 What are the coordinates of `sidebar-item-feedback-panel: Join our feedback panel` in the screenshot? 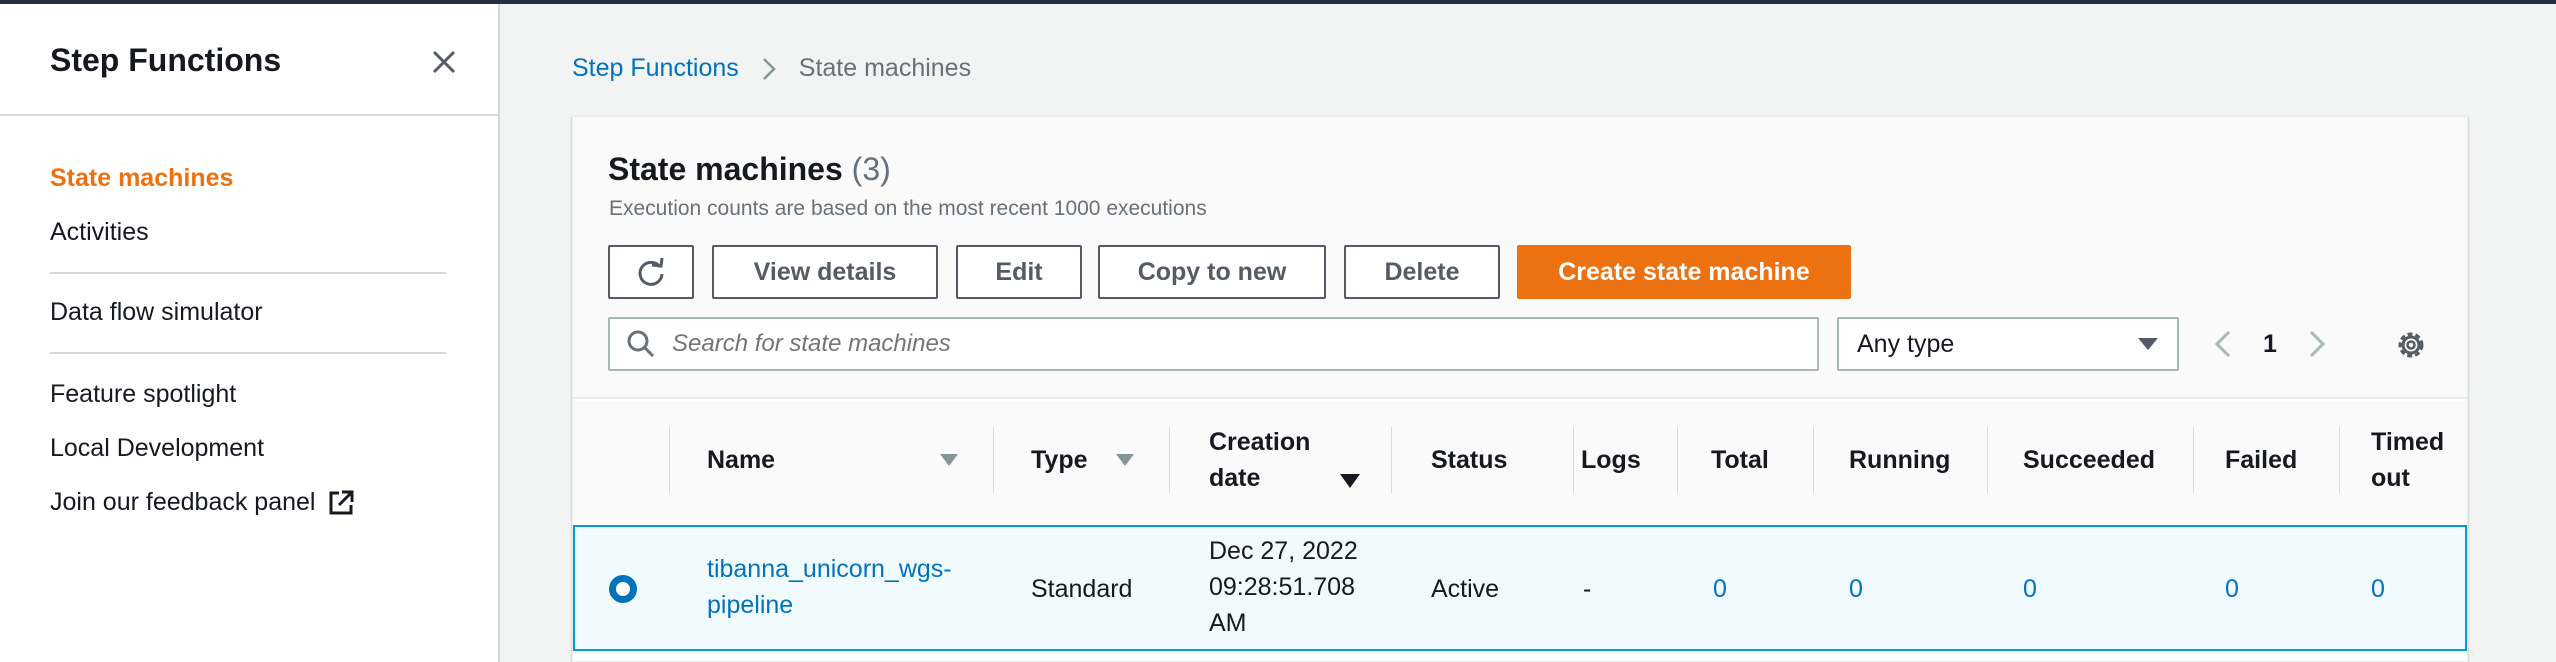 It's located at (202, 502).